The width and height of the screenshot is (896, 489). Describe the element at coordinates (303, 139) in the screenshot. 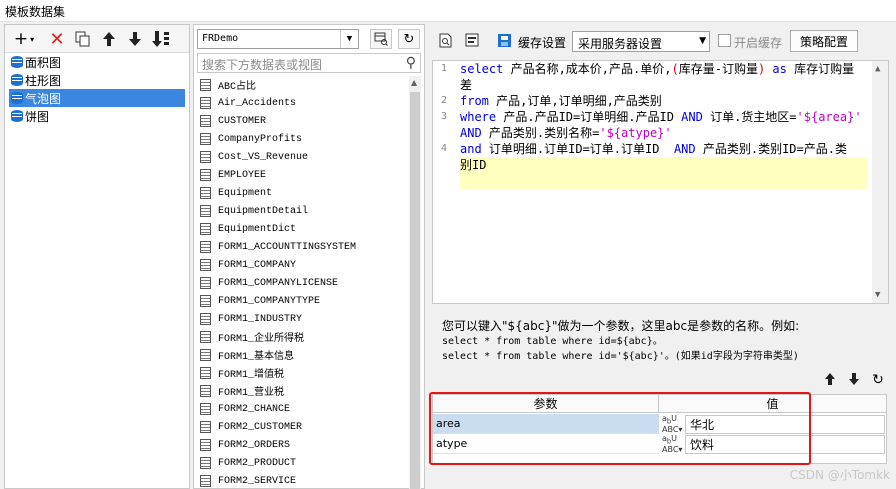

I see `table-list-item: CompanyProfits` at that location.